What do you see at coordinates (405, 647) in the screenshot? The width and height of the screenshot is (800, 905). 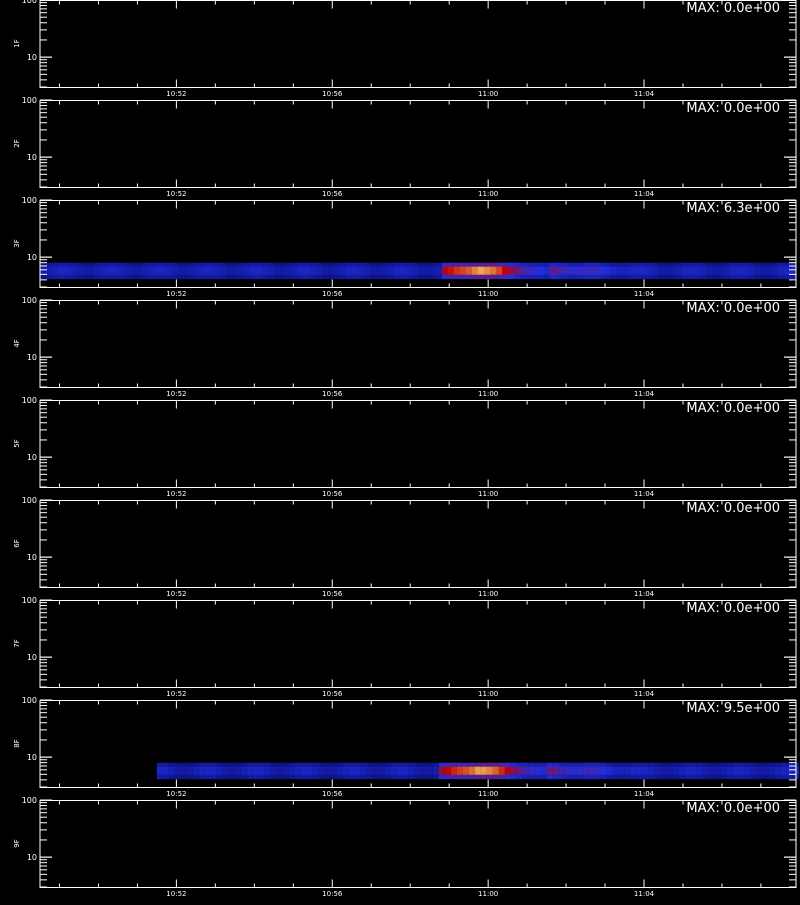 I see `panel-7F: 100 10 10:52 10:56 11:00 11:04 7F MAX: 0.0e+00` at bounding box center [405, 647].